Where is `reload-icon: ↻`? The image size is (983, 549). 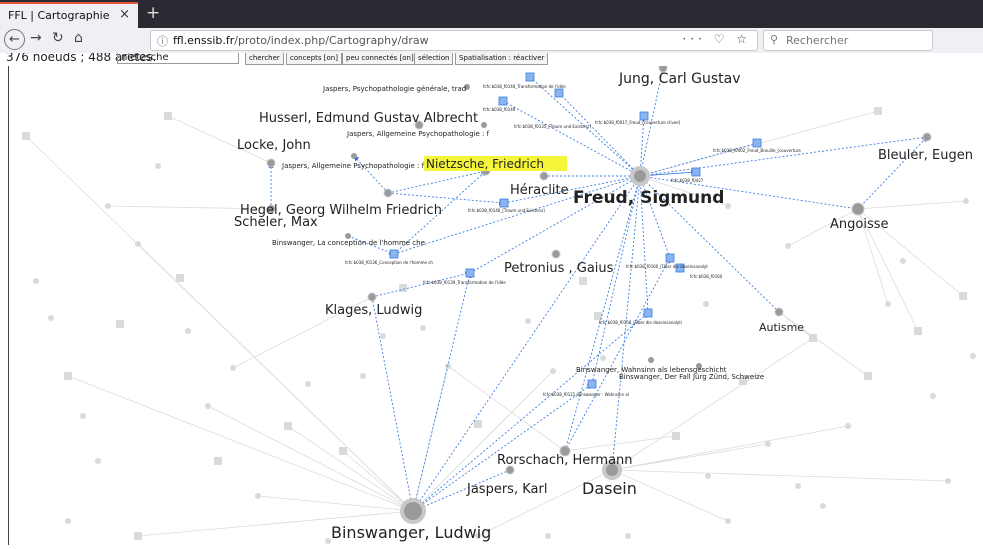
reload-icon: ↻ is located at coordinates (58, 38).